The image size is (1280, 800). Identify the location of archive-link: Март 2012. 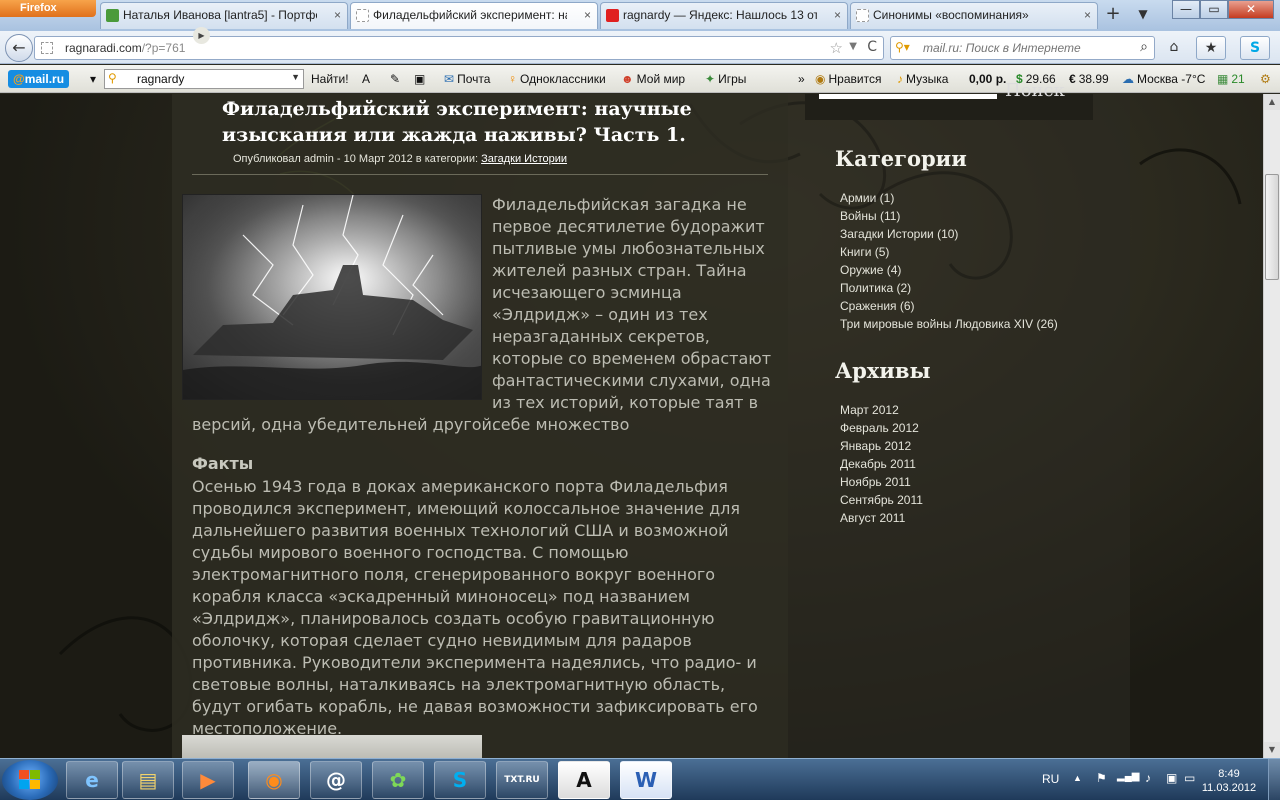
(881, 410).